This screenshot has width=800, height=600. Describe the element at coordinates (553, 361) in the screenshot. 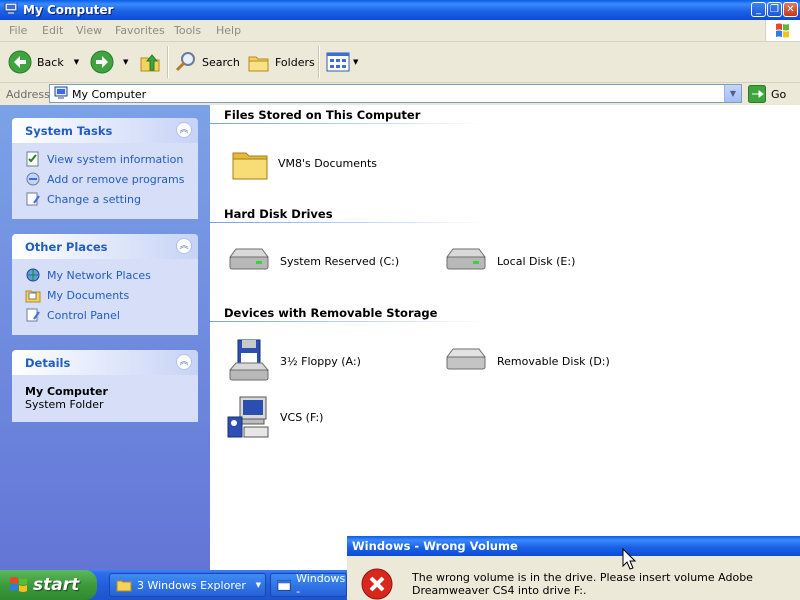

I see `drive-label: Removable Disk (D:)` at that location.